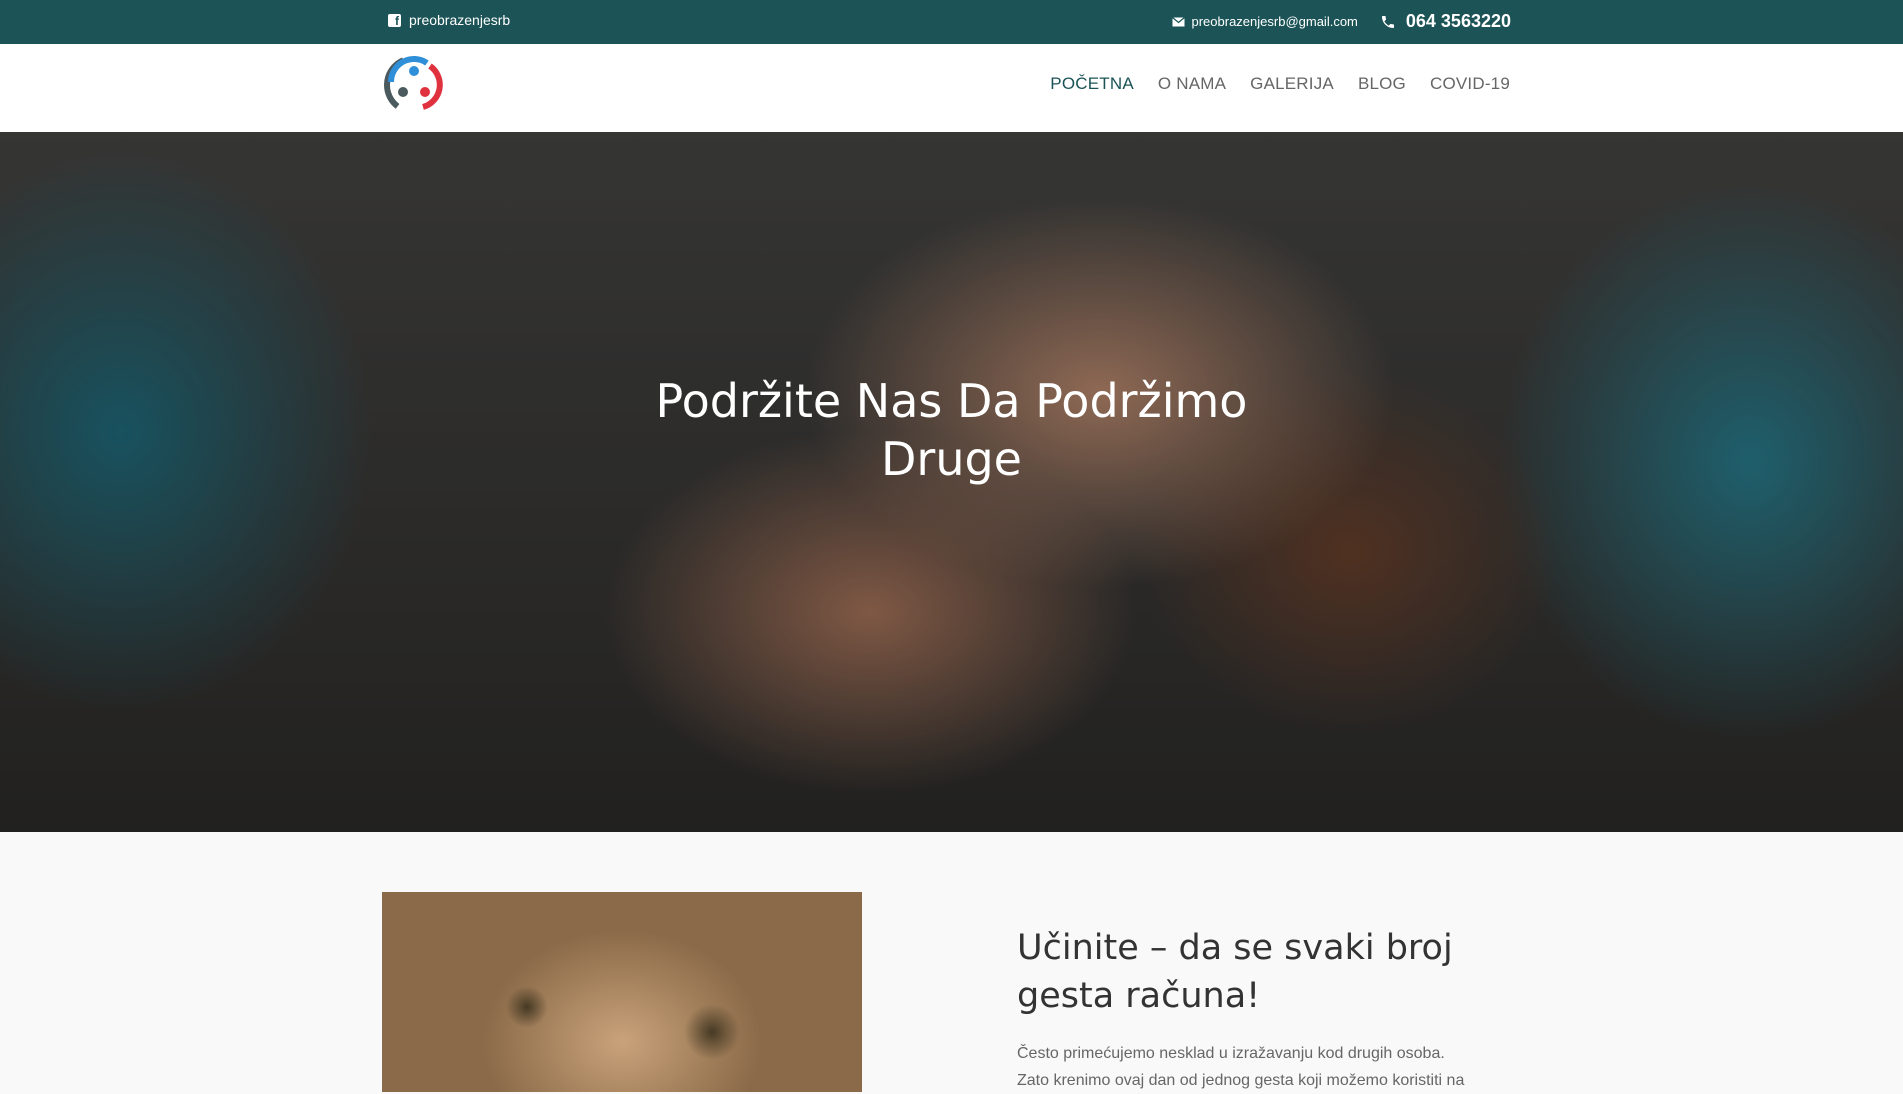  What do you see at coordinates (951, 430) in the screenshot?
I see `hero-title: Podržite Nas Da Podržimo Druge` at bounding box center [951, 430].